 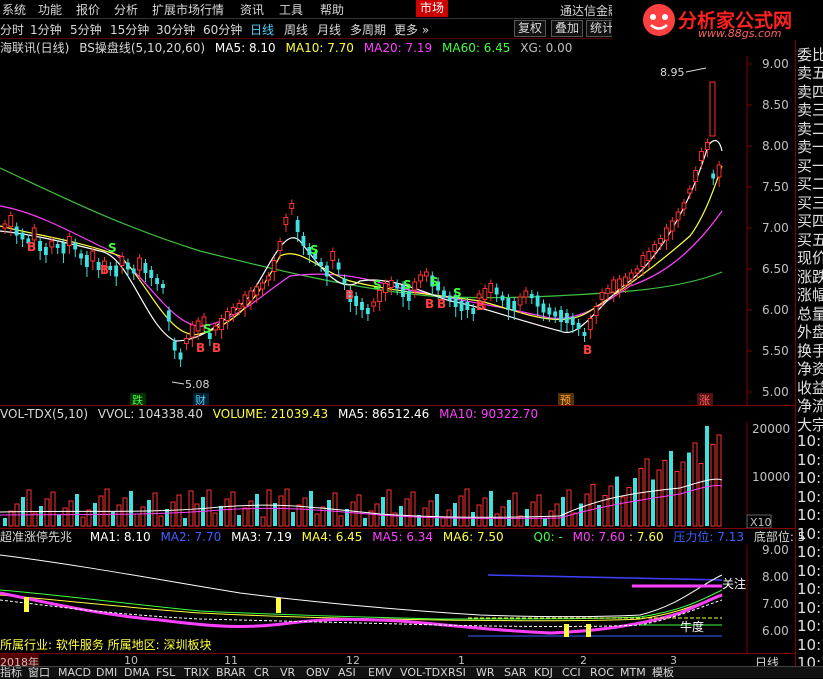 I want to click on high-price-label: 8.95, so click(x=672, y=72).